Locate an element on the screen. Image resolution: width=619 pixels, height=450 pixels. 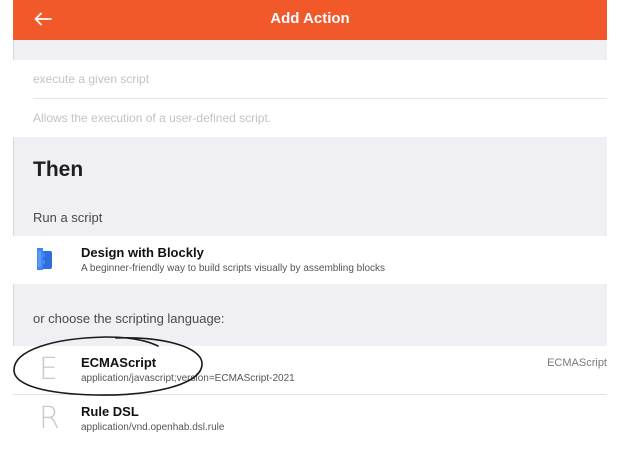
language-after: ECMAScript is located at coordinates (577, 363).